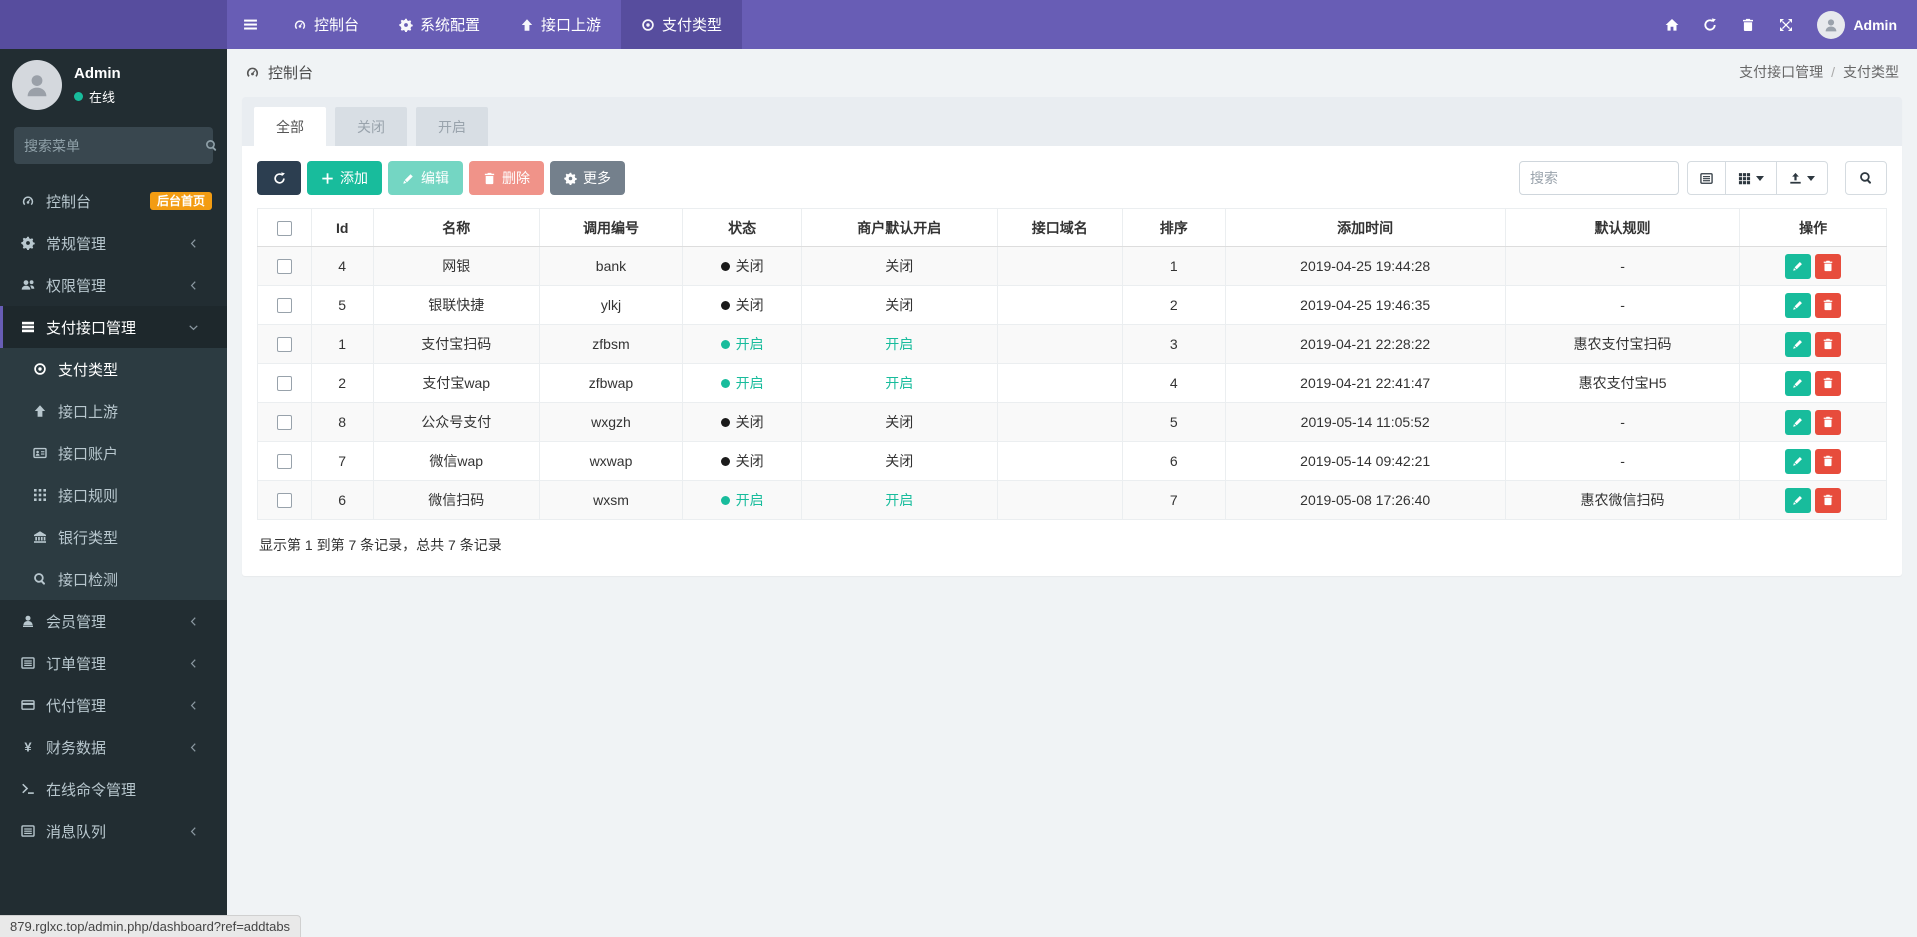  Describe the element at coordinates (1672, 24) in the screenshot. I see `home-button` at that location.